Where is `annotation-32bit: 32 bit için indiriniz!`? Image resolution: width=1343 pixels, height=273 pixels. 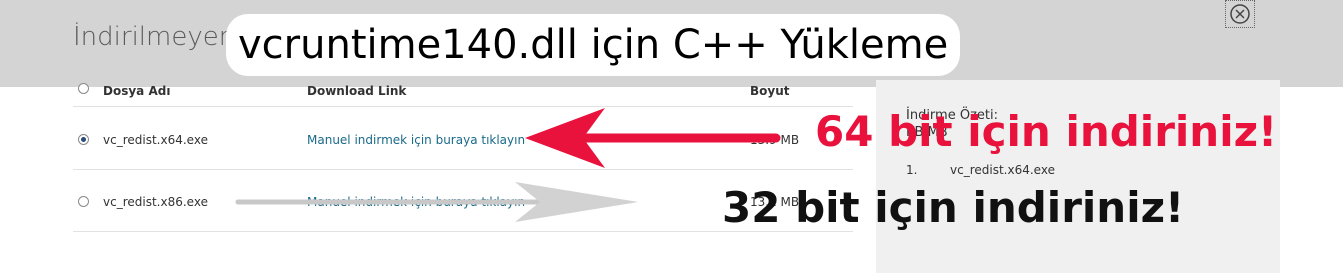
annotation-32bit: 32 bit için indiriniz! is located at coordinates (953, 207).